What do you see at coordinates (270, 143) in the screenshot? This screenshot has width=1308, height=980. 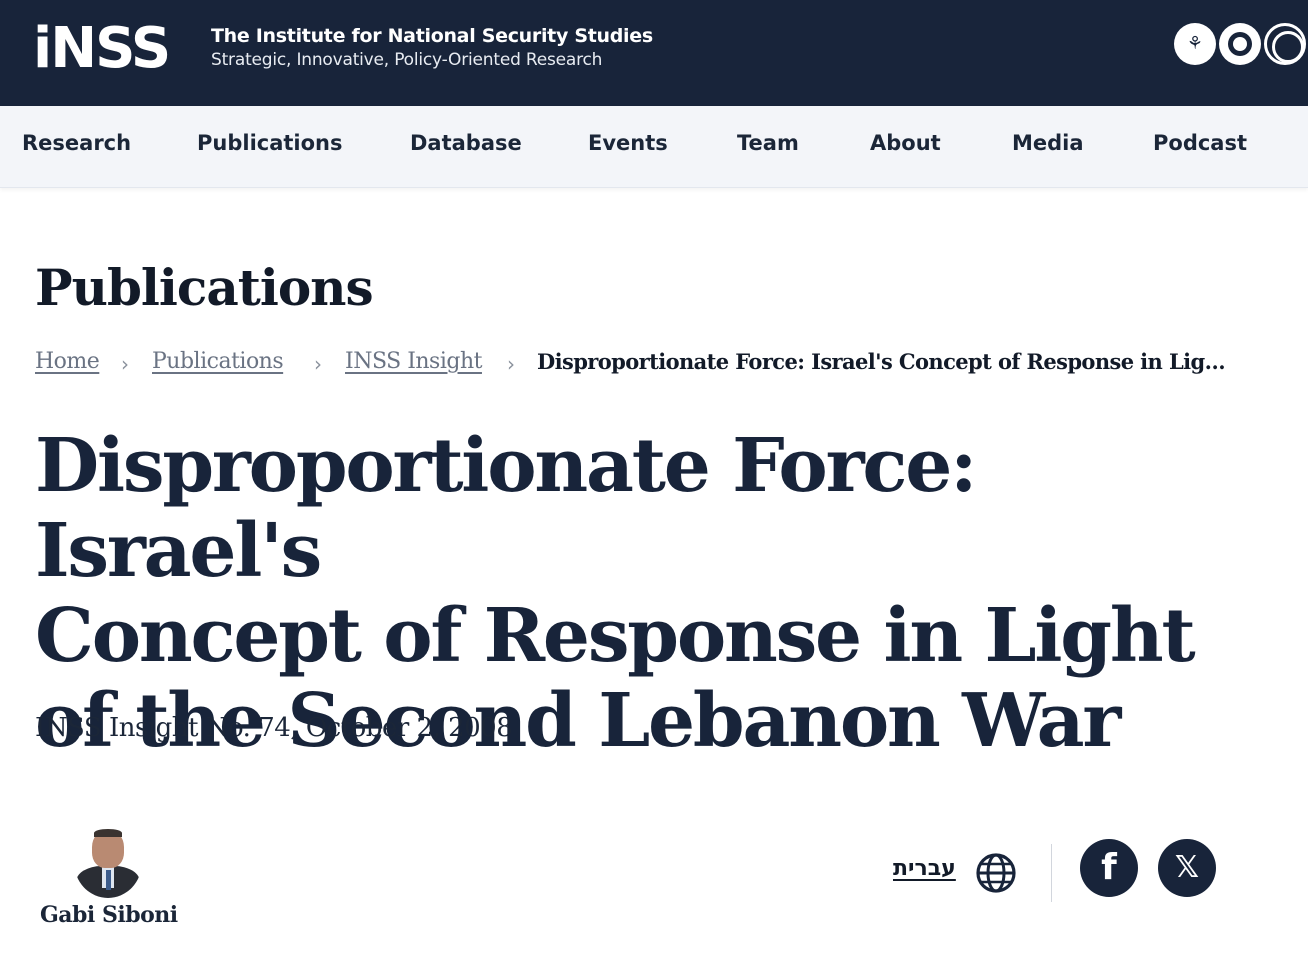 I see `nav-publications: Publications` at bounding box center [270, 143].